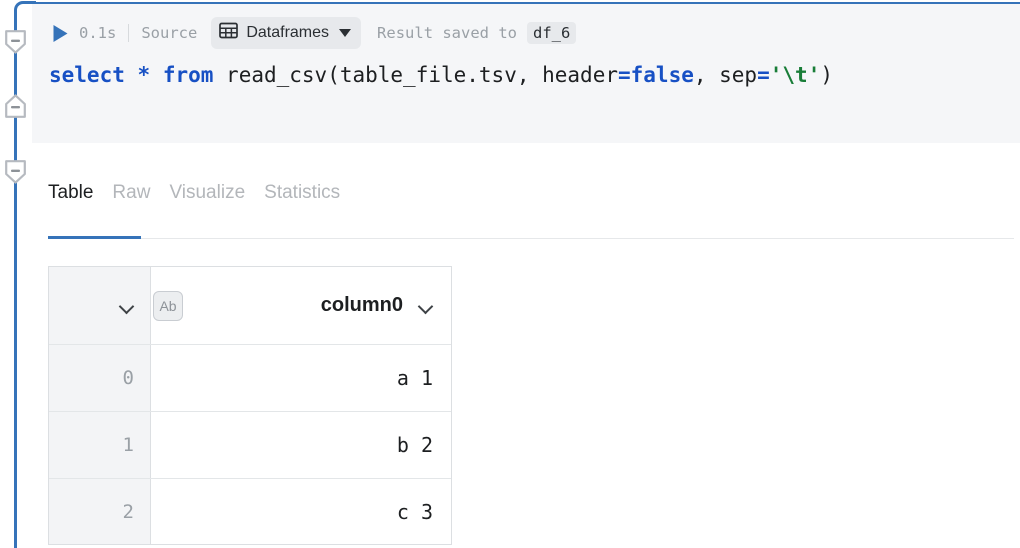  I want to click on table-row: 0 a 1, so click(250, 377).